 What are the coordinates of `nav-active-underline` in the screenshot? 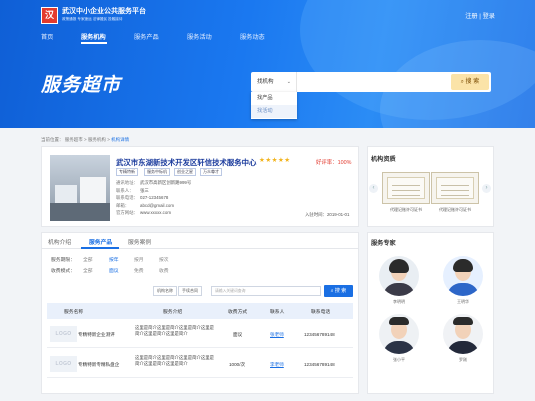 It's located at (94, 43).